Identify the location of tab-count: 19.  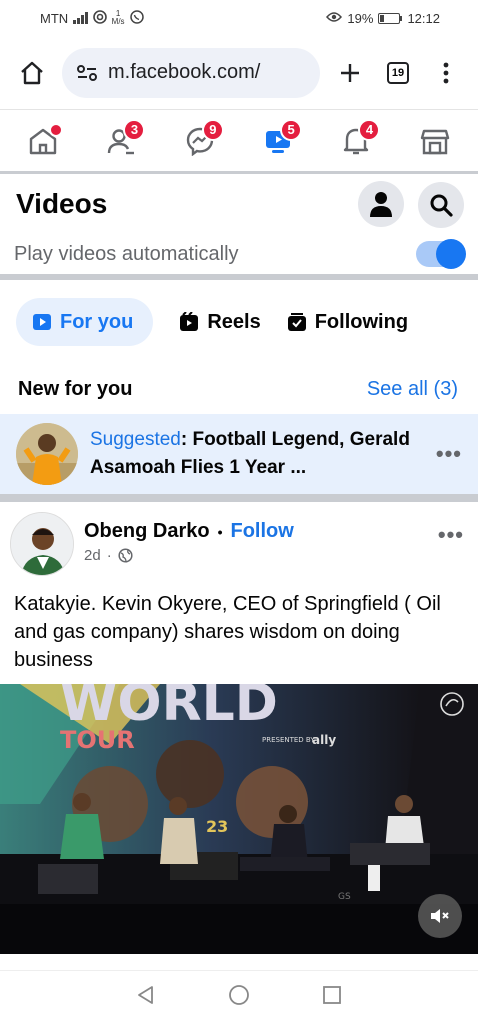
(398, 72).